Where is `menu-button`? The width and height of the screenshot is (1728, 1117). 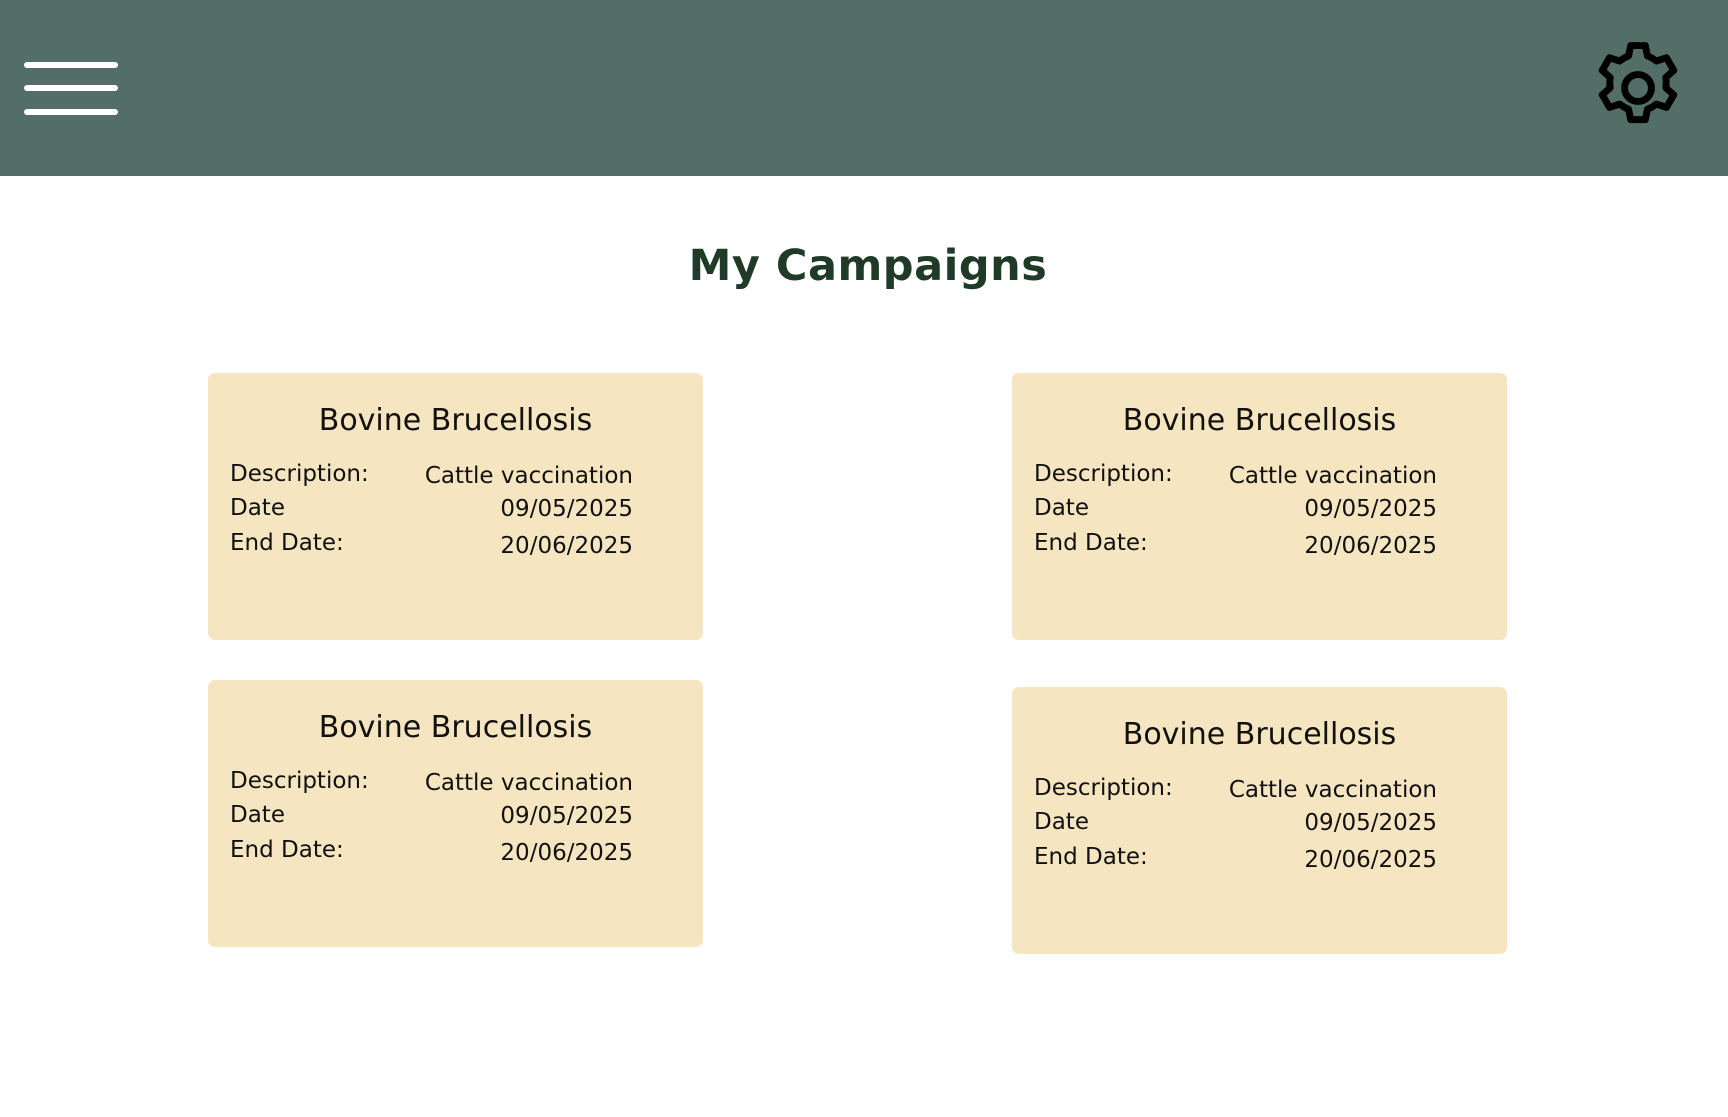 menu-button is located at coordinates (72, 90).